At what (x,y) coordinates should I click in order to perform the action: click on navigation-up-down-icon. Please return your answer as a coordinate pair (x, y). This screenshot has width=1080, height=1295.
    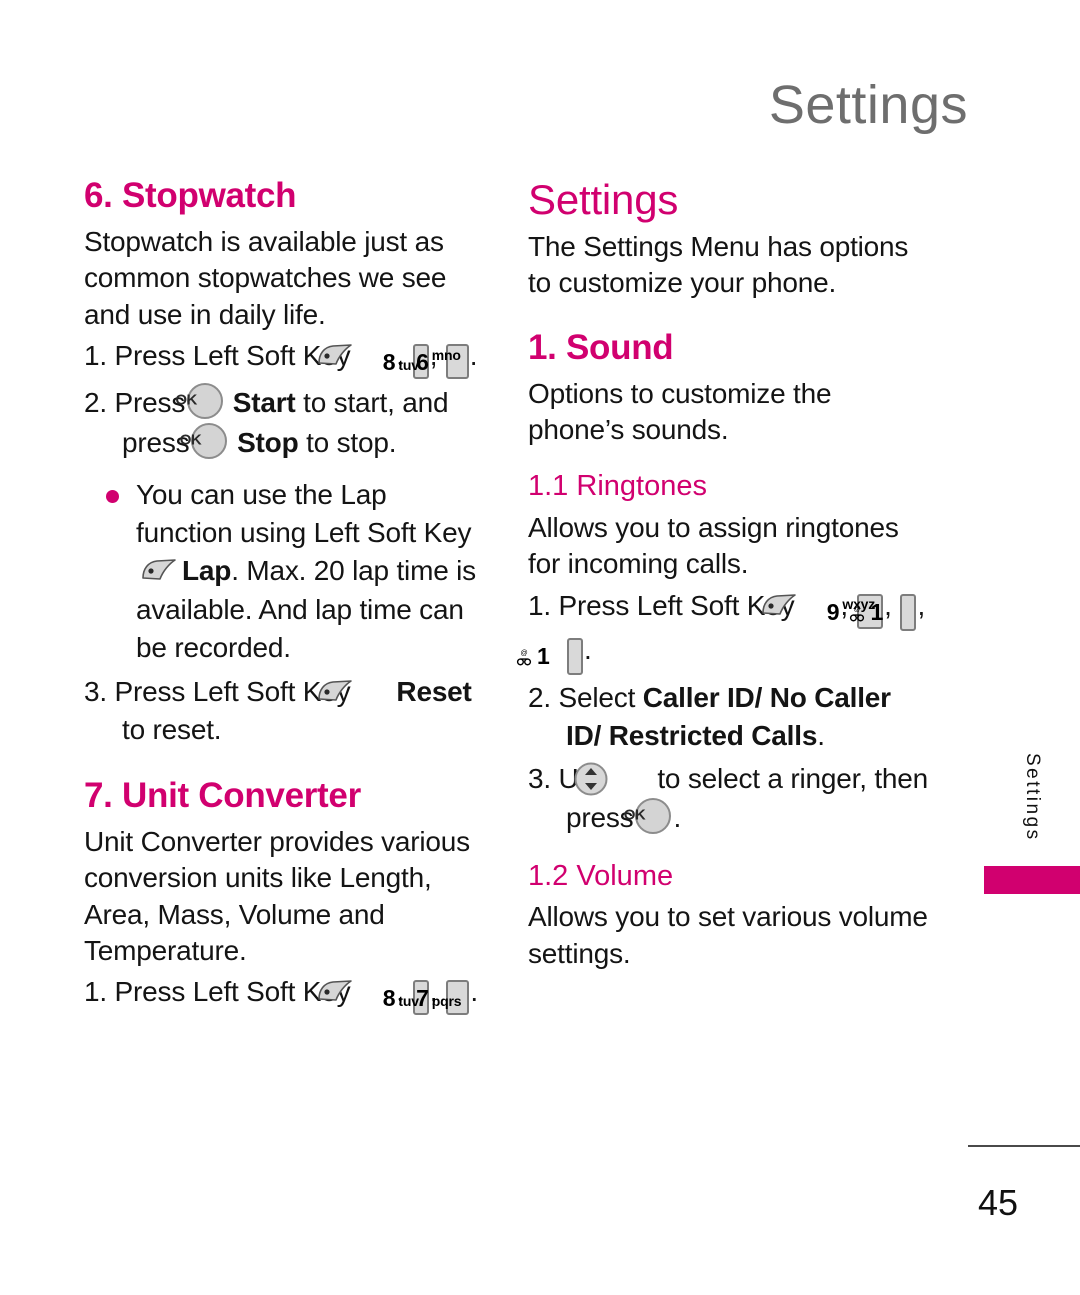
    Looking at the image, I should click on (610, 779).